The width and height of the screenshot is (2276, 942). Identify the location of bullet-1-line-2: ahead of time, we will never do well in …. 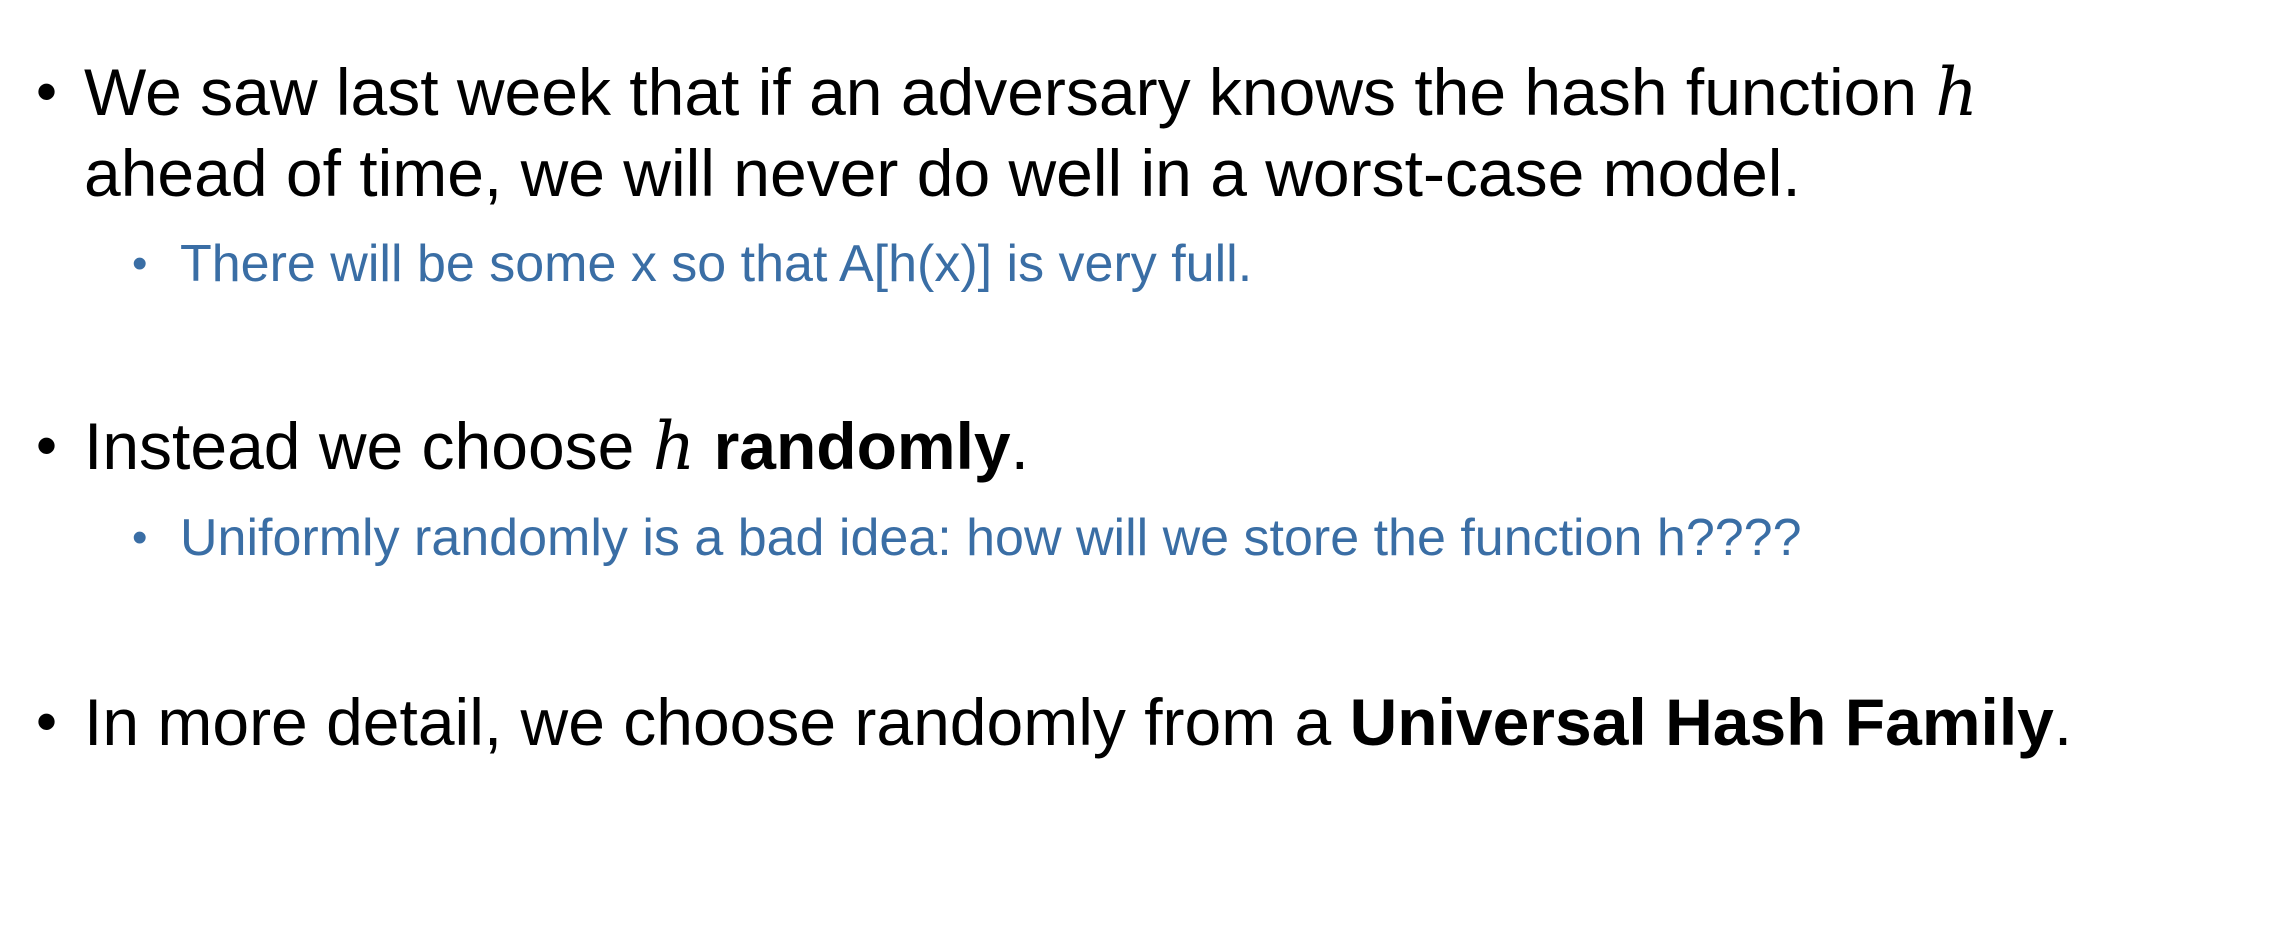
(942, 173).